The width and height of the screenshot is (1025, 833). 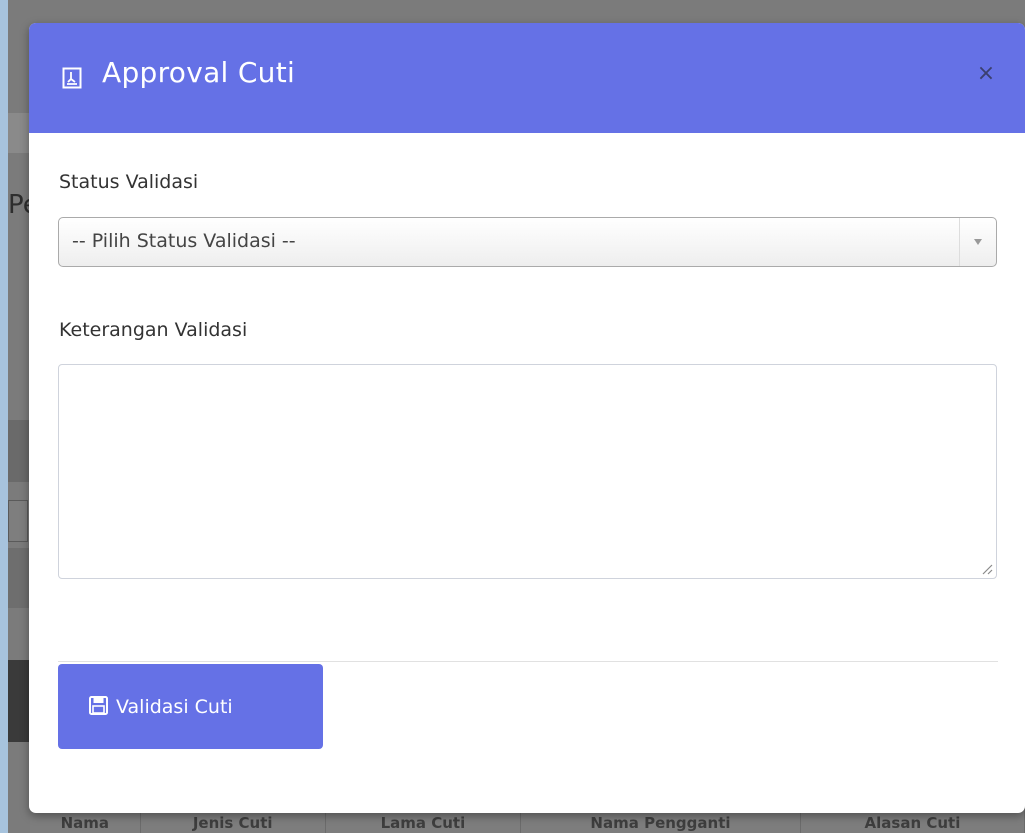 I want to click on save-icon, so click(x=98, y=705).